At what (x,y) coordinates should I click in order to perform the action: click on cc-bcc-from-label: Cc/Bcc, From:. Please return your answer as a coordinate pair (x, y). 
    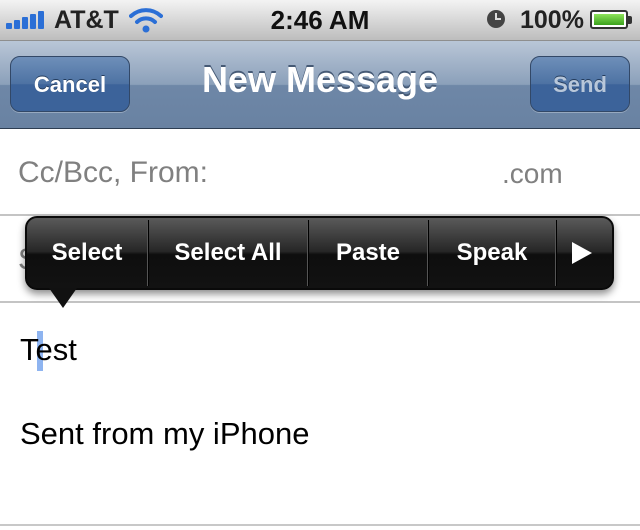
    Looking at the image, I should click on (113, 172).